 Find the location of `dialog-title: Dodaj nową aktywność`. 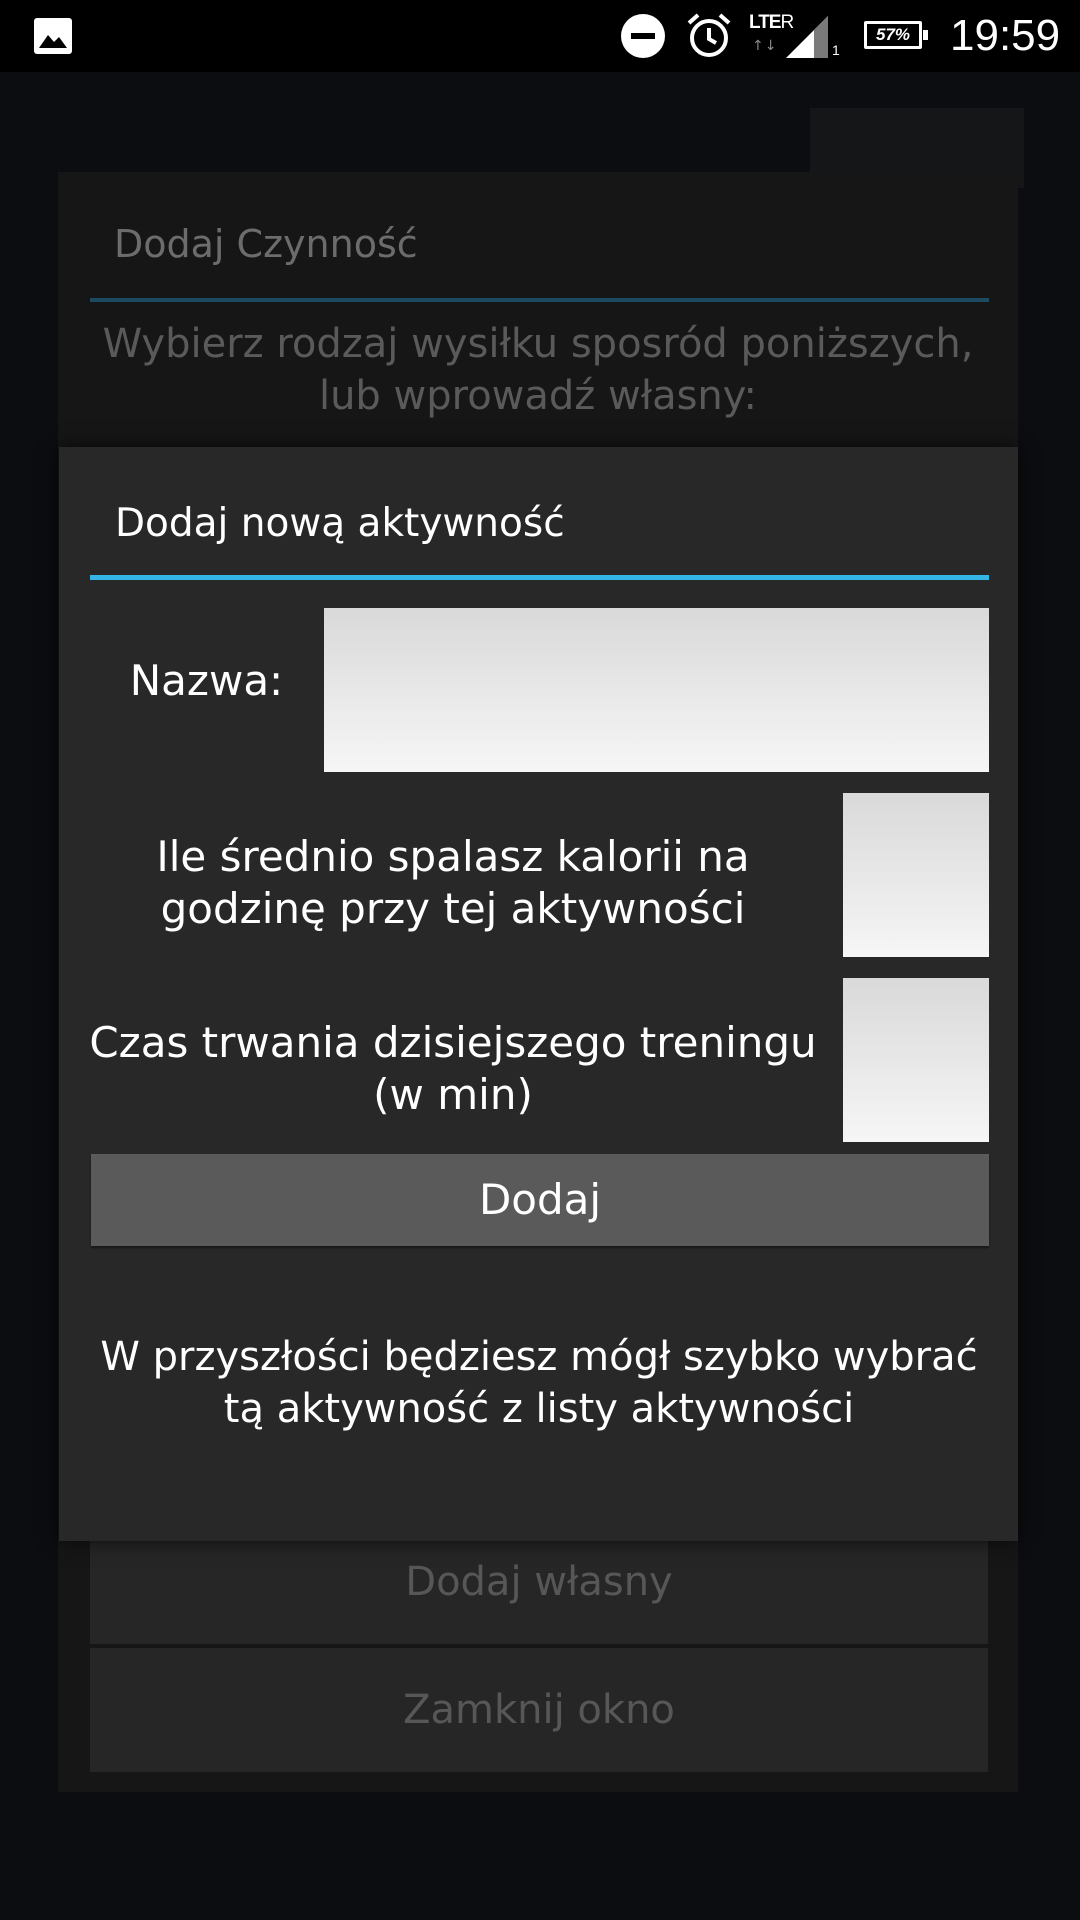

dialog-title: Dodaj nową aktywność is located at coordinates (340, 523).